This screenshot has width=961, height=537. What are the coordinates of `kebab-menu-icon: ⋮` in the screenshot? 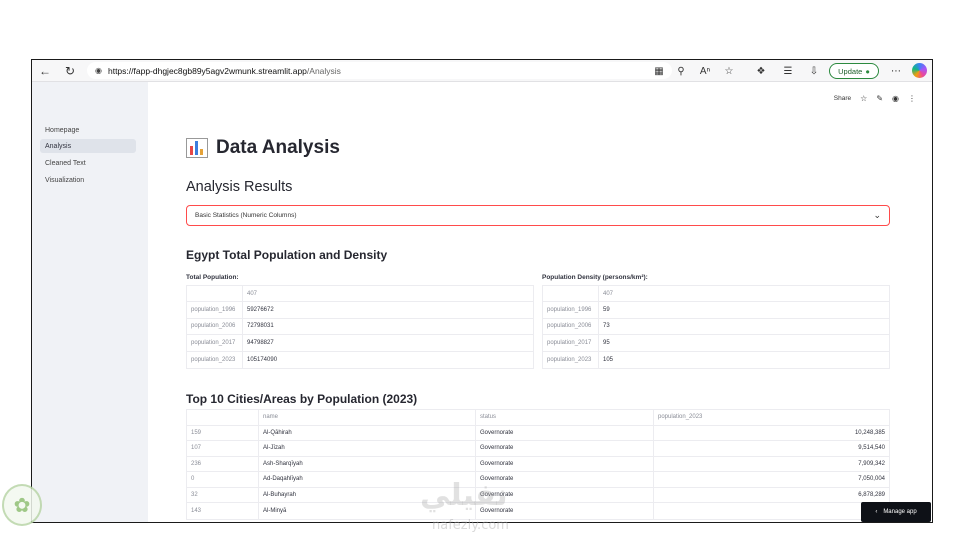 It's located at (912, 98).